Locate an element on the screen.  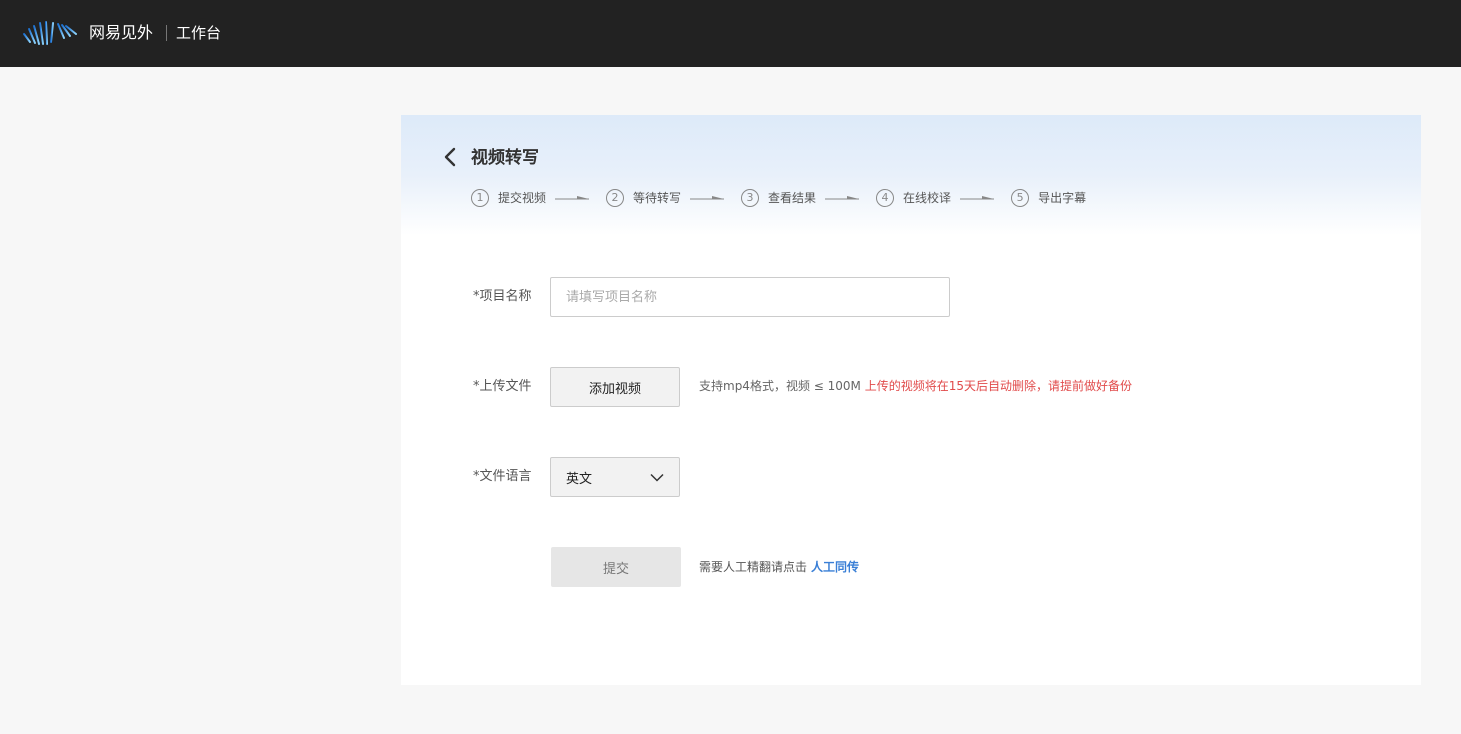
step-label: 查看结果 is located at coordinates (792, 198).